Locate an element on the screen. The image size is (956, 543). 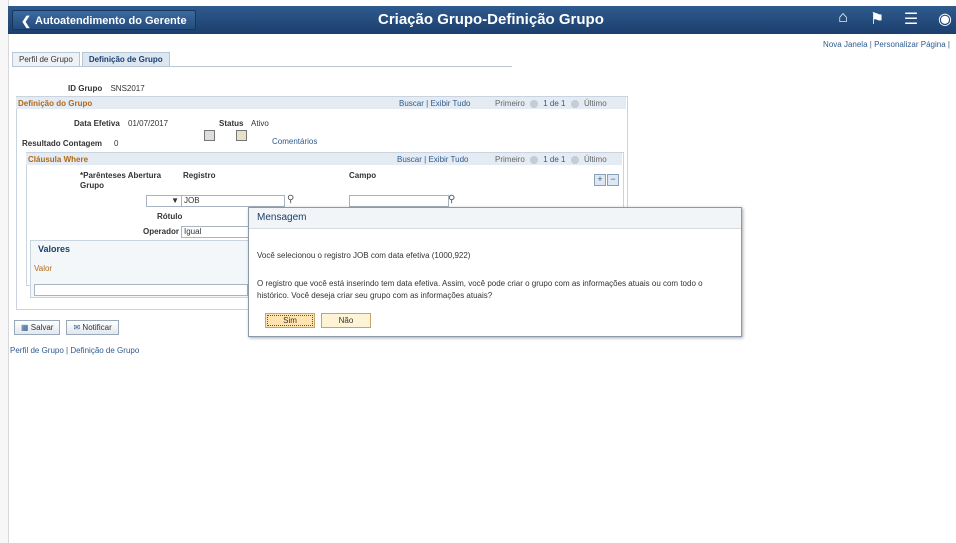
action-buttons: ▦ Salvar ✉ Notificar is located at coordinates (66, 327).